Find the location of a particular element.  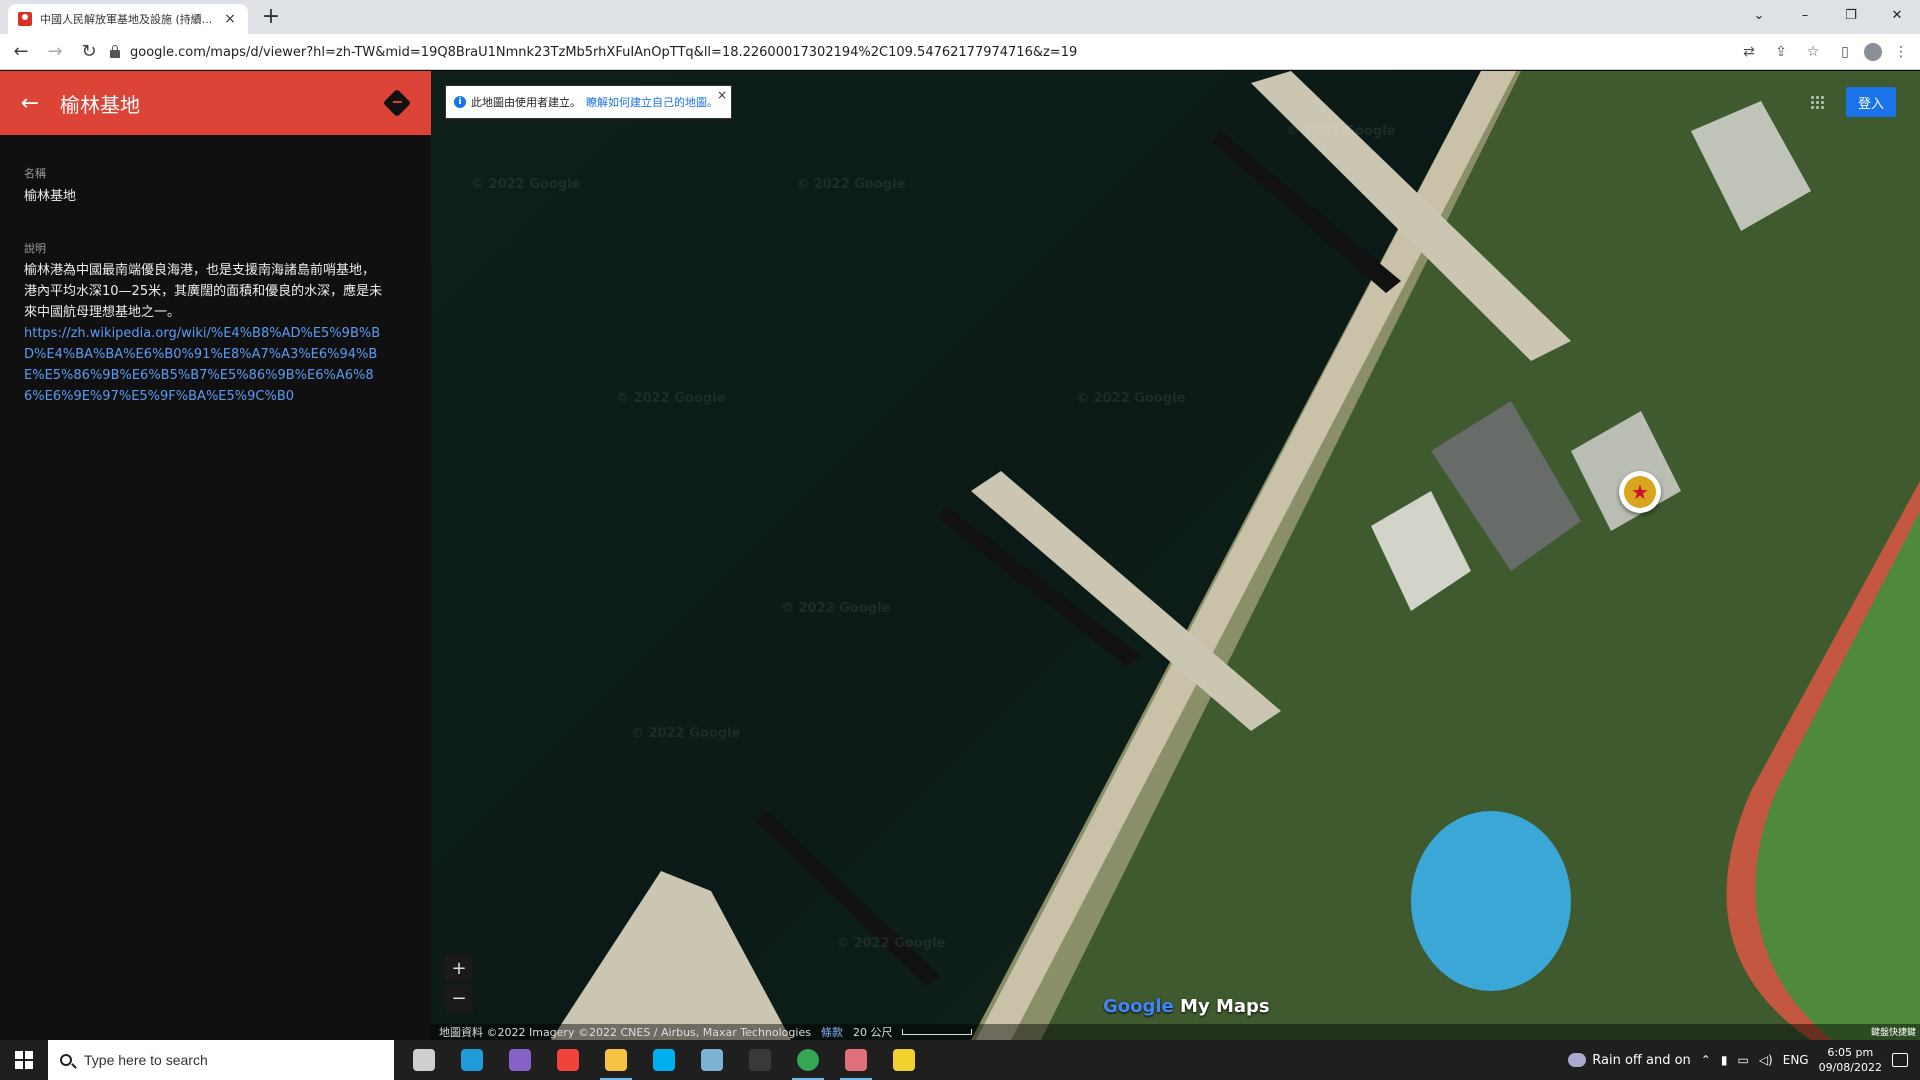

browser-tabbar: 中國人民解放軍基地及設施 (持續... × + ⌄ – ❐ ✕ is located at coordinates (960, 17).